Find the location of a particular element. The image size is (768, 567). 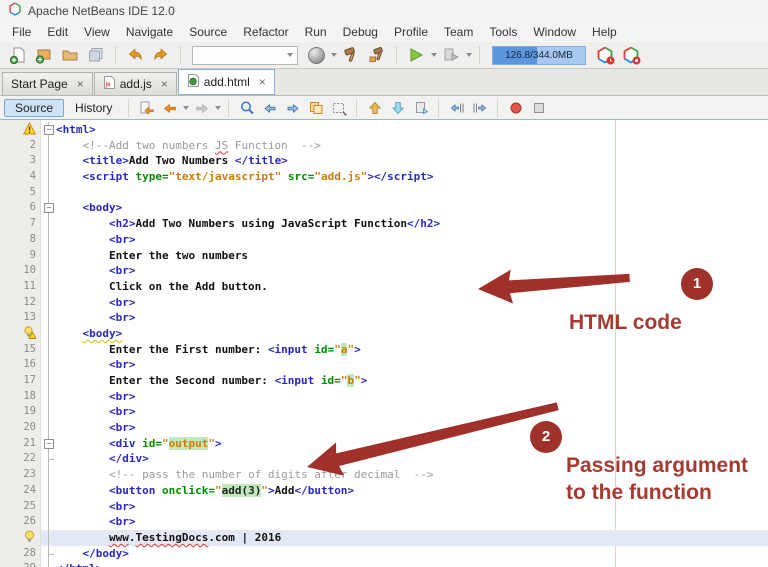

back-icon is located at coordinates (169, 107).